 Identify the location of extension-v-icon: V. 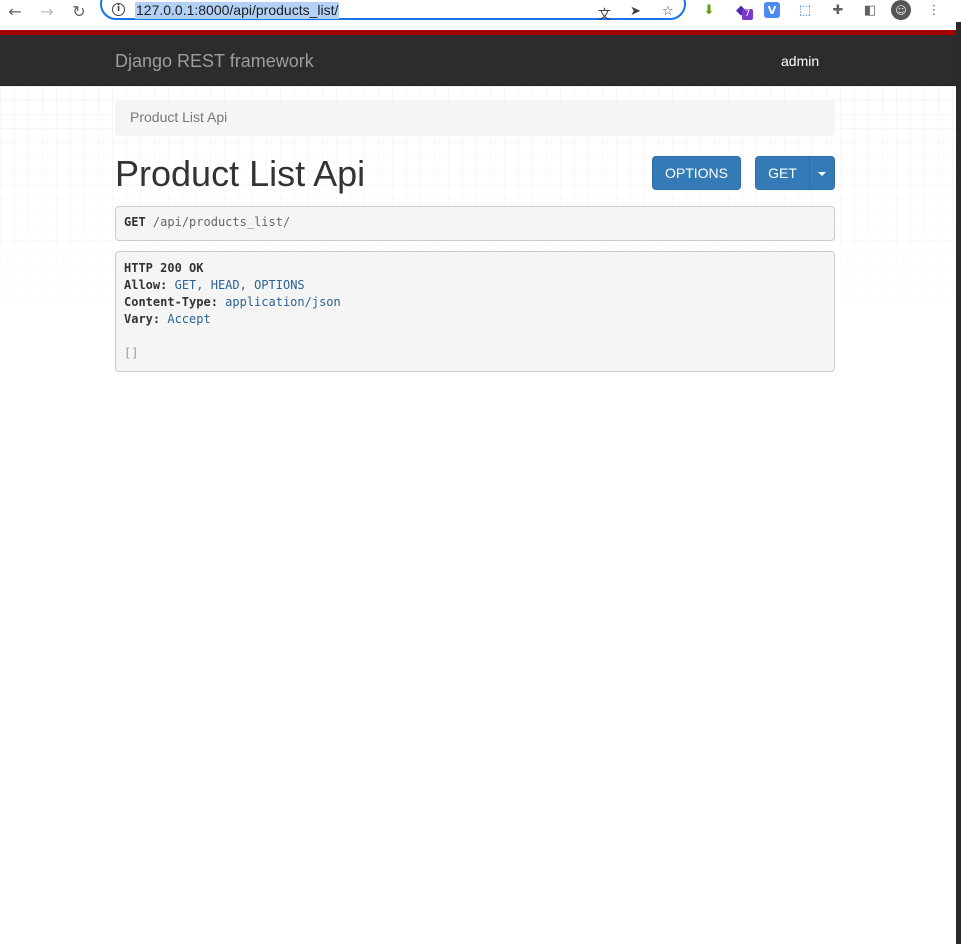
(772, 10).